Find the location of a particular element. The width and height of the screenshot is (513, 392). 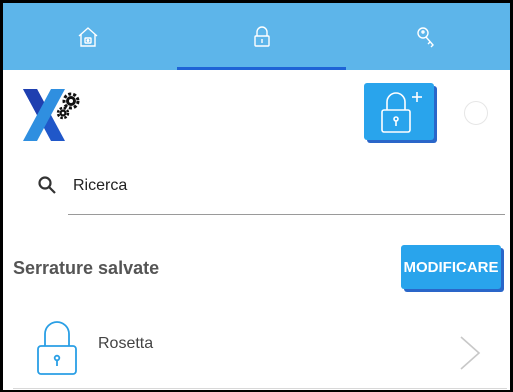

home-icon is located at coordinates (87, 36).